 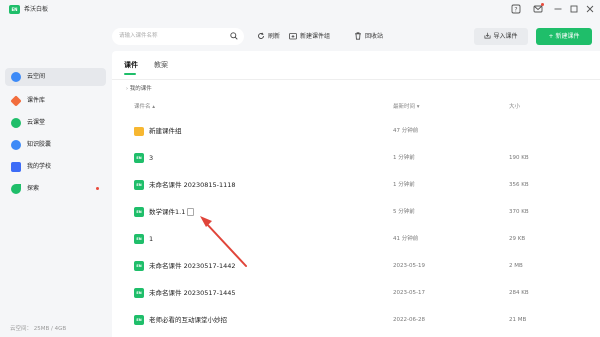 I want to click on import-courseware-button: 导入课件, so click(x=501, y=36).